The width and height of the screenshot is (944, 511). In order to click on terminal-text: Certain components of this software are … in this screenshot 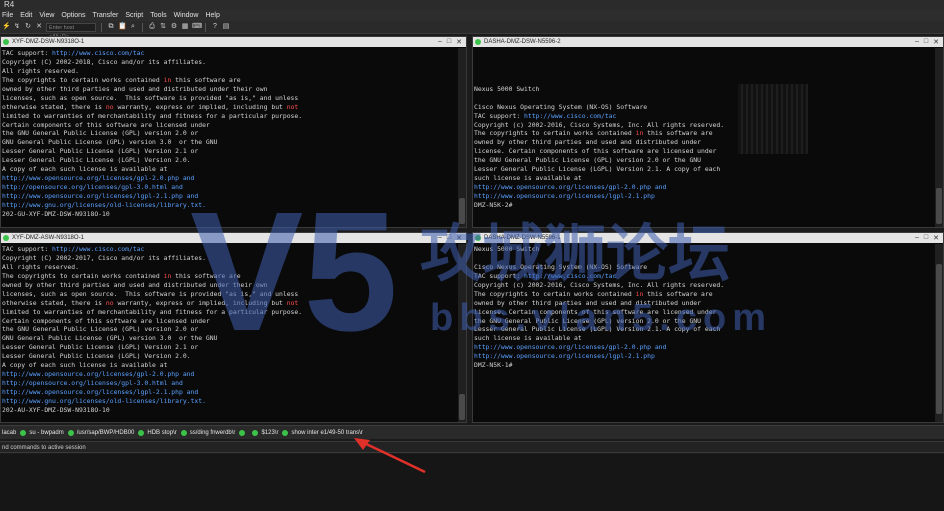, I will do `click(106, 124)`.